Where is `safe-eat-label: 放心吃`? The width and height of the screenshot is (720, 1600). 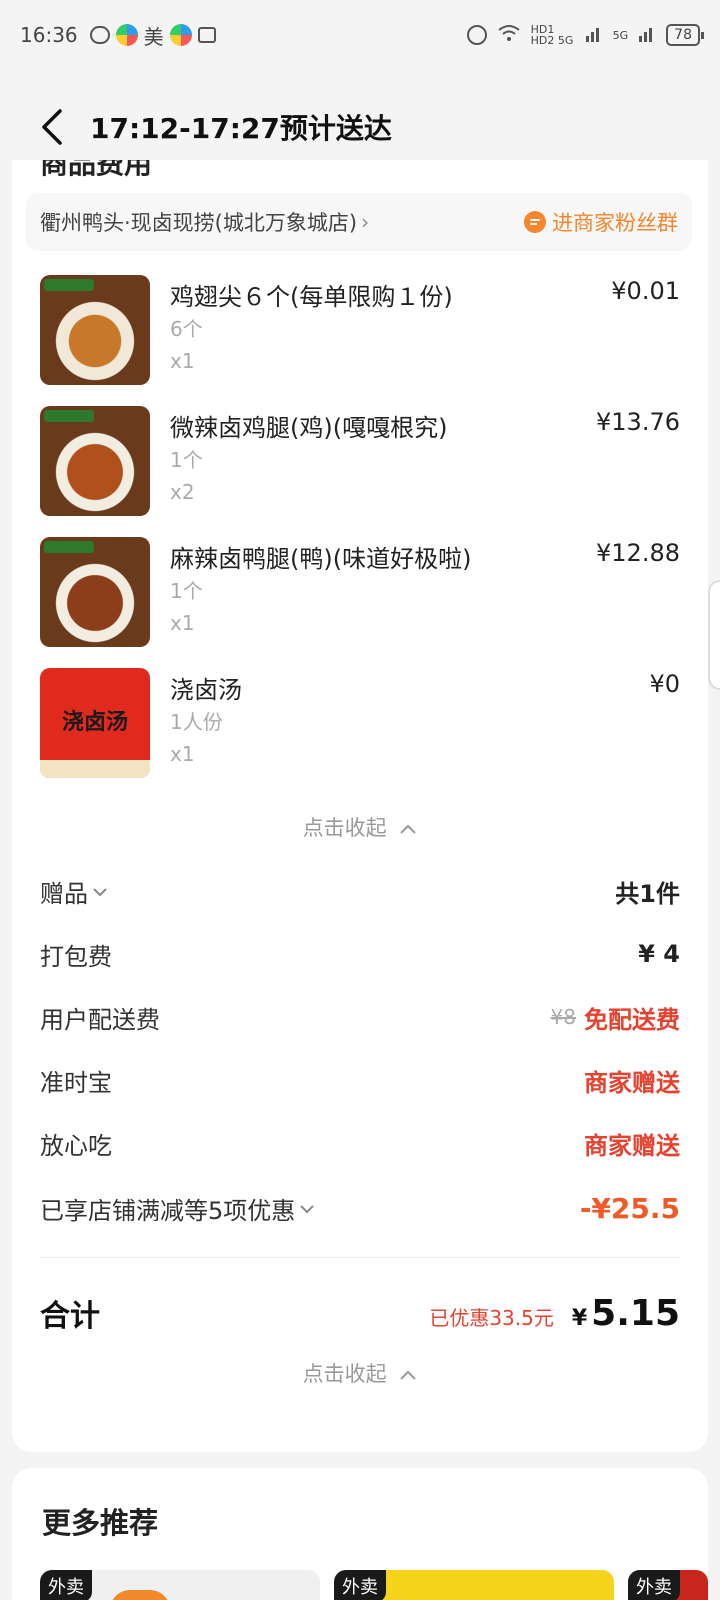
safe-eat-label: 放心吃 is located at coordinates (76, 1145).